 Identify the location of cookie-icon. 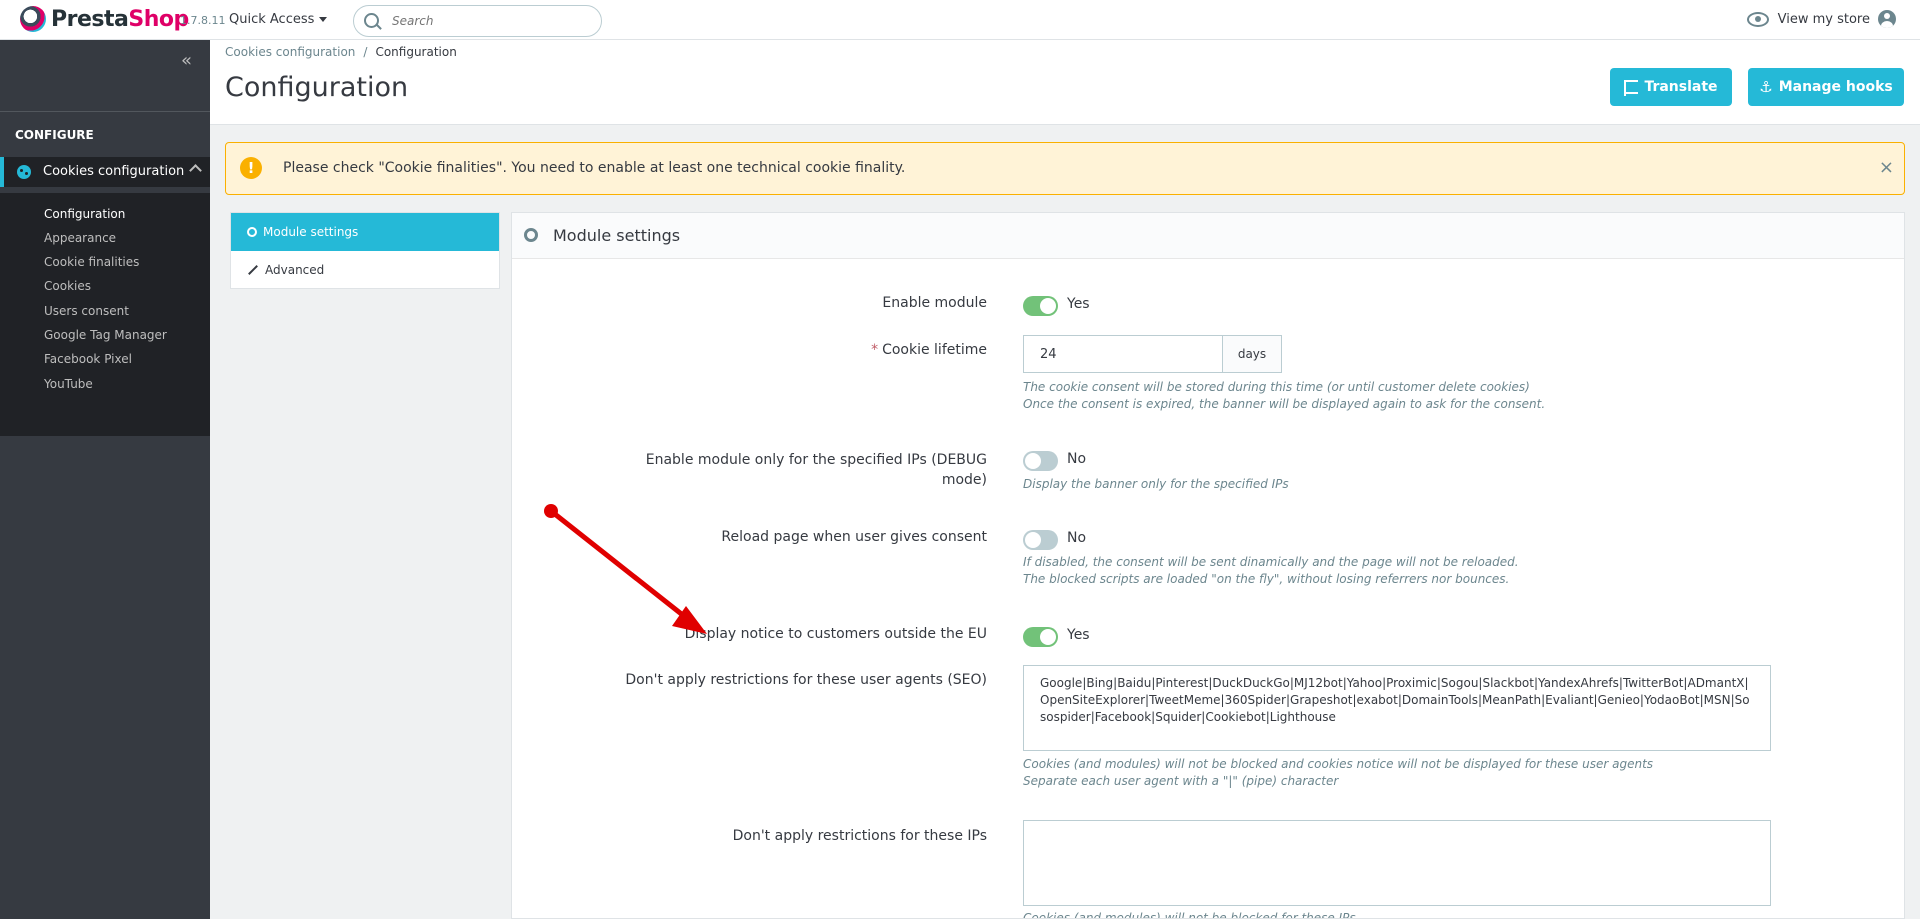
(24, 172).